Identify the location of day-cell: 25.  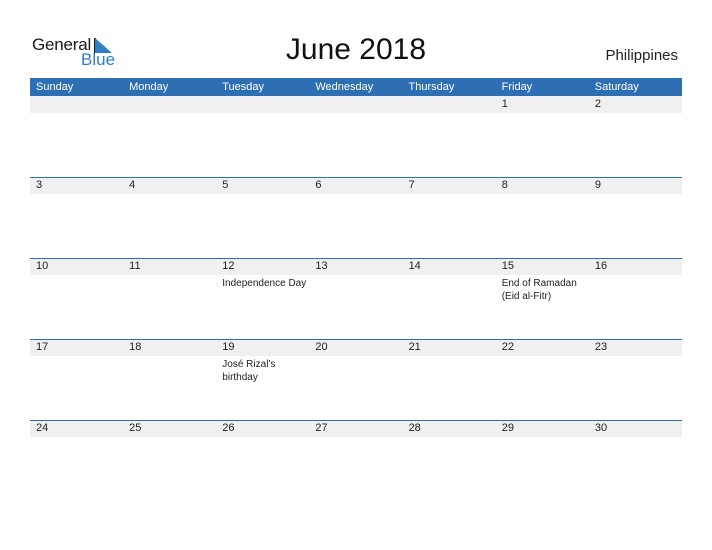
(169, 460).